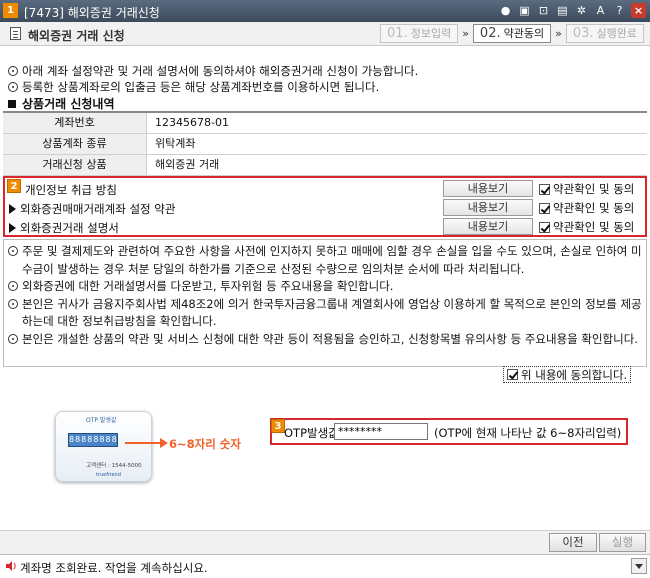 The height and width of the screenshot is (578, 650). What do you see at coordinates (114, 568) in the screenshot?
I see `status-message: 계좌명 조회완료. 작업을 계속하십시요.` at bounding box center [114, 568].